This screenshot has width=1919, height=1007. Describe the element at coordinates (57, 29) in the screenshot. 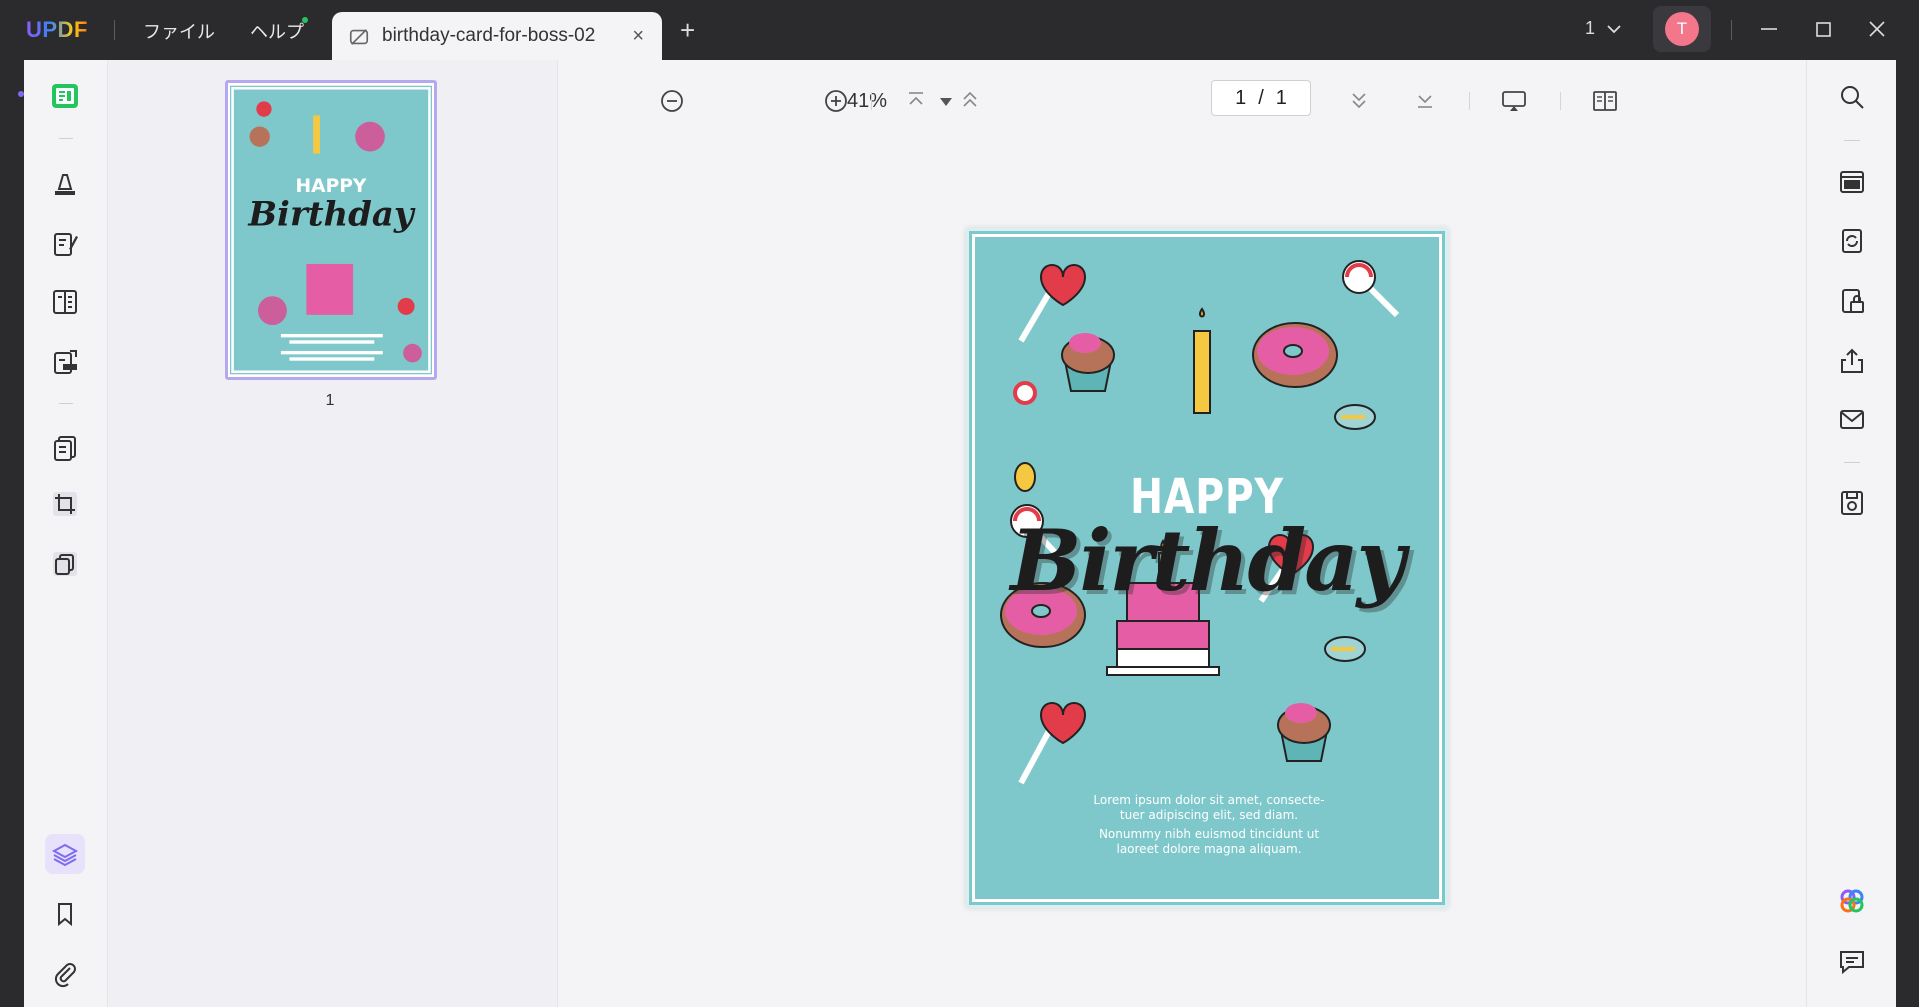

I see `app-logo: UPDF` at that location.